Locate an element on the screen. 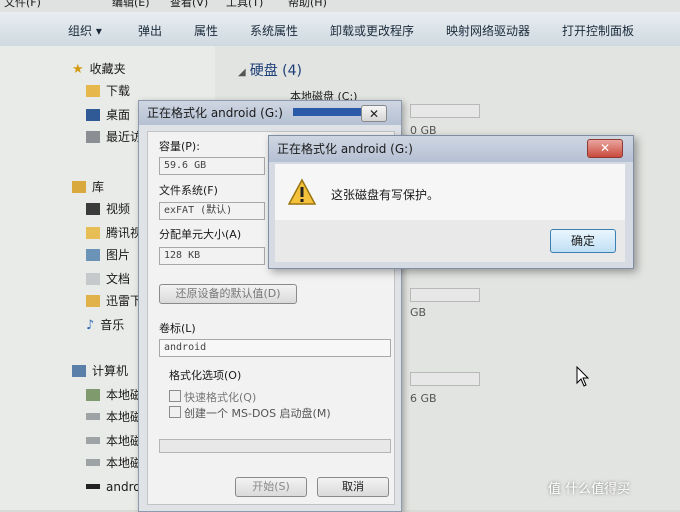 This screenshot has height=512, width=680. menu-help: 帮助(H) is located at coordinates (307, 5).